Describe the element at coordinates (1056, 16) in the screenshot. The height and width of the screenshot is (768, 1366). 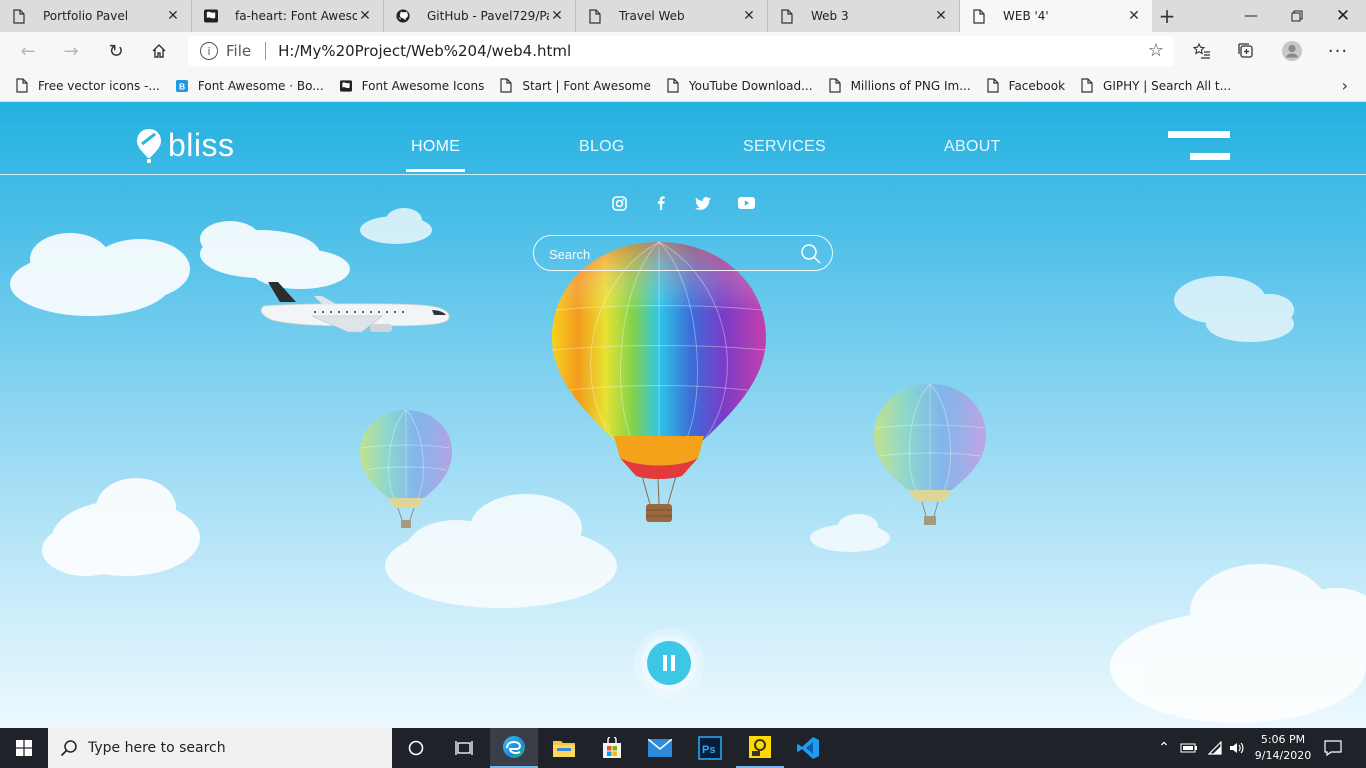
I see `tab-web-4: WEB '4' ✕` at that location.